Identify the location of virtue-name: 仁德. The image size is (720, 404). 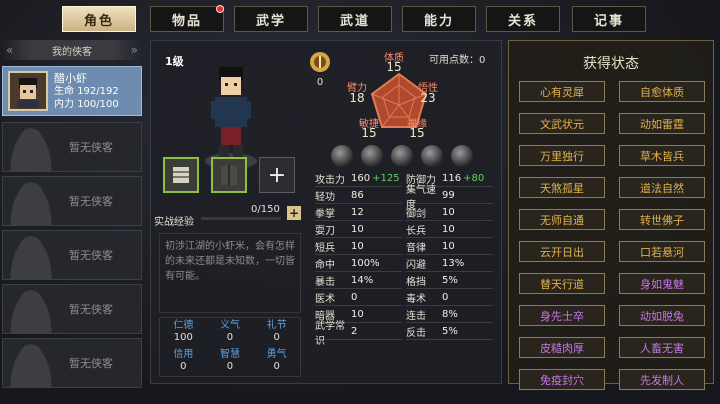
(183, 325).